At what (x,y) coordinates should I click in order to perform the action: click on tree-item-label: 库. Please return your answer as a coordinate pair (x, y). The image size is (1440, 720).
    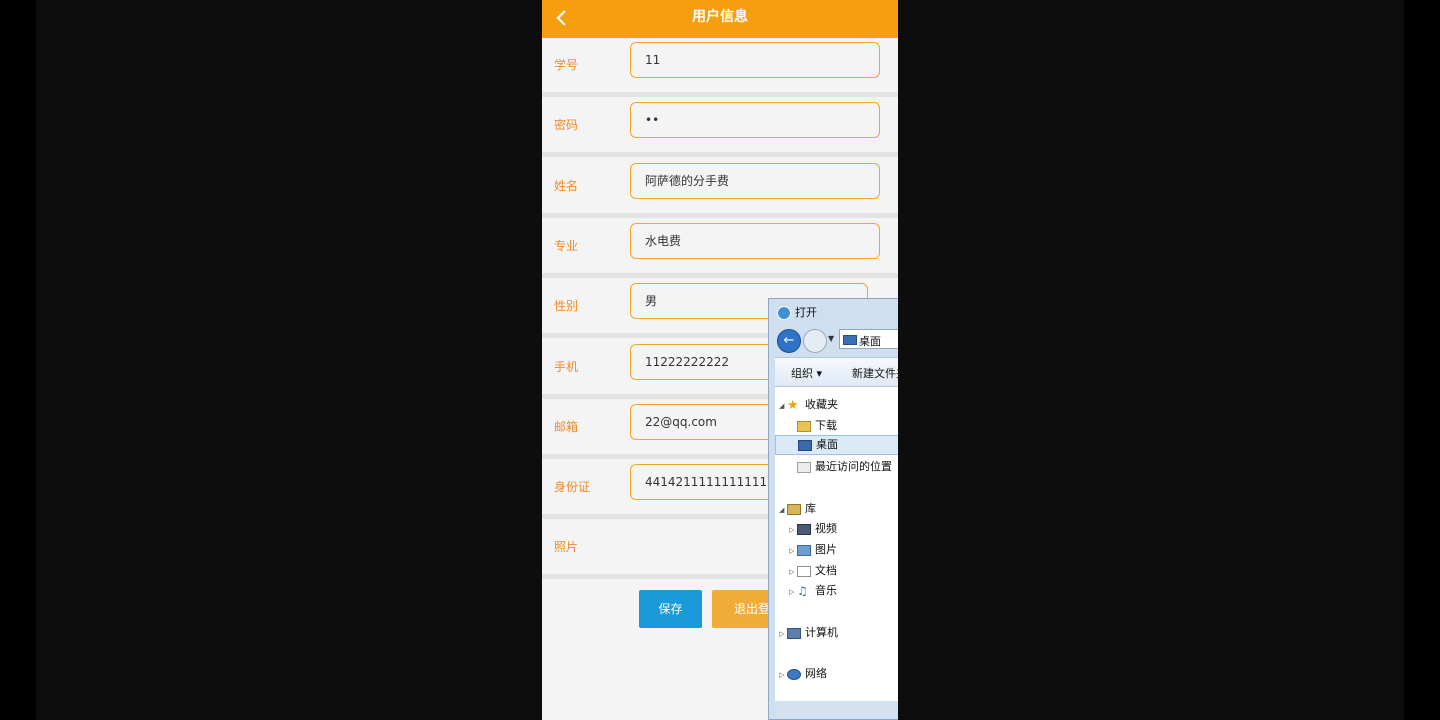
    Looking at the image, I should click on (810, 508).